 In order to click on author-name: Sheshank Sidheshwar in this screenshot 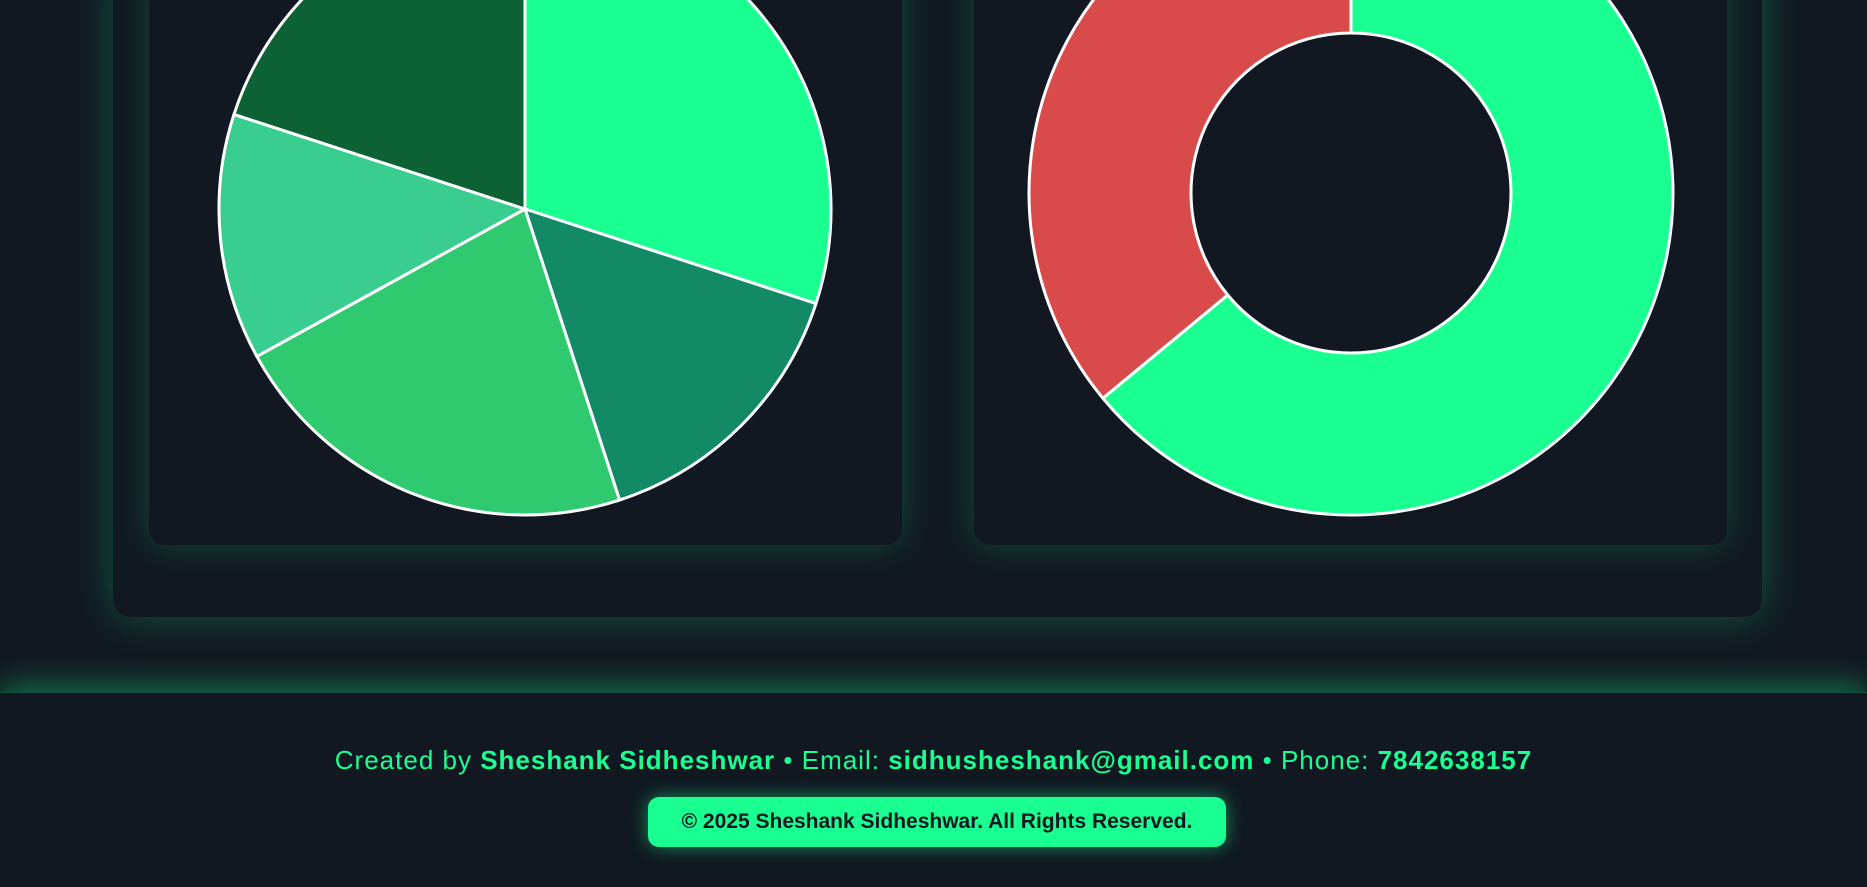, I will do `click(628, 760)`.